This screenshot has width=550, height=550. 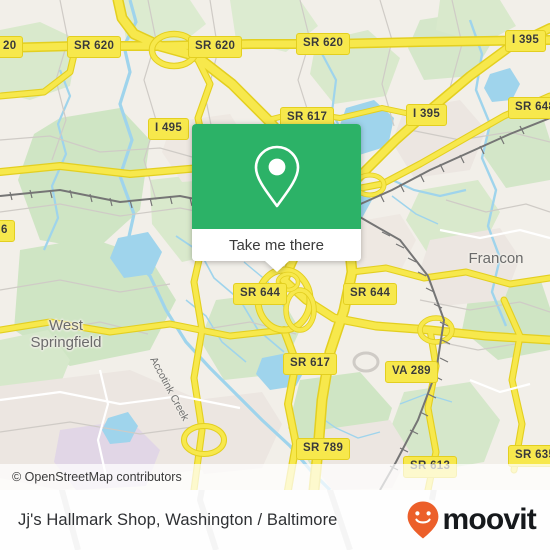 What do you see at coordinates (526, 41) in the screenshot?
I see `shield-i-395-a: I 395` at bounding box center [526, 41].